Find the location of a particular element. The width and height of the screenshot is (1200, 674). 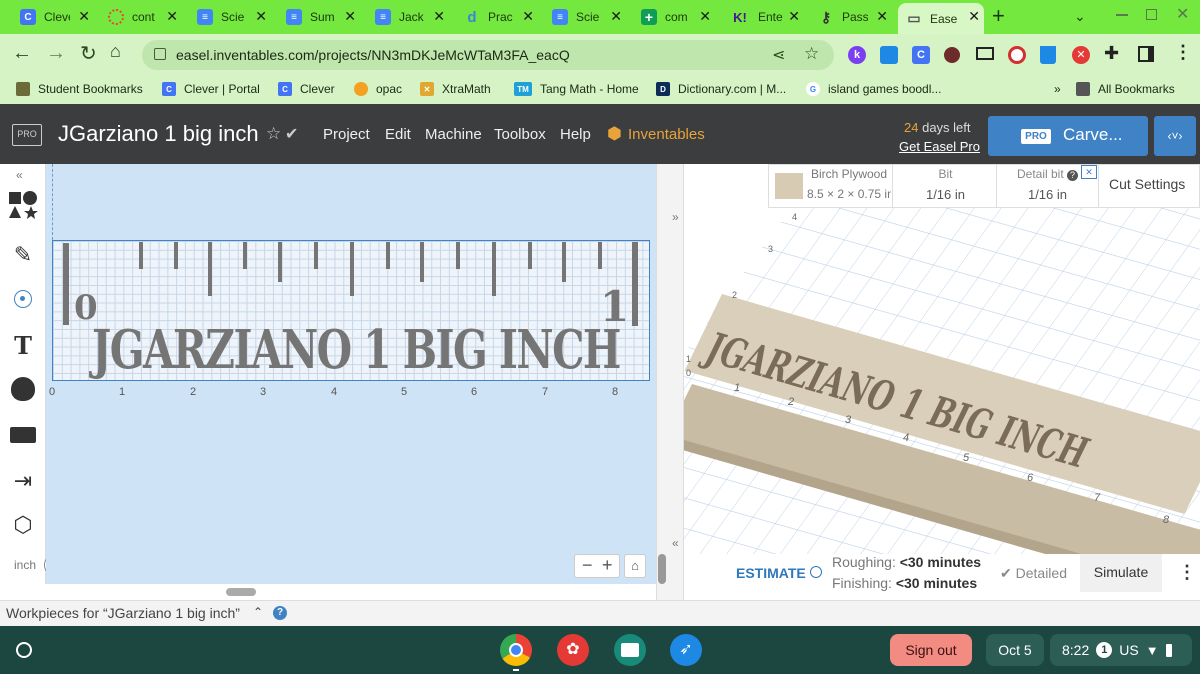

tab-scie: ≡ Scie ✕ is located at coordinates (233, 17).